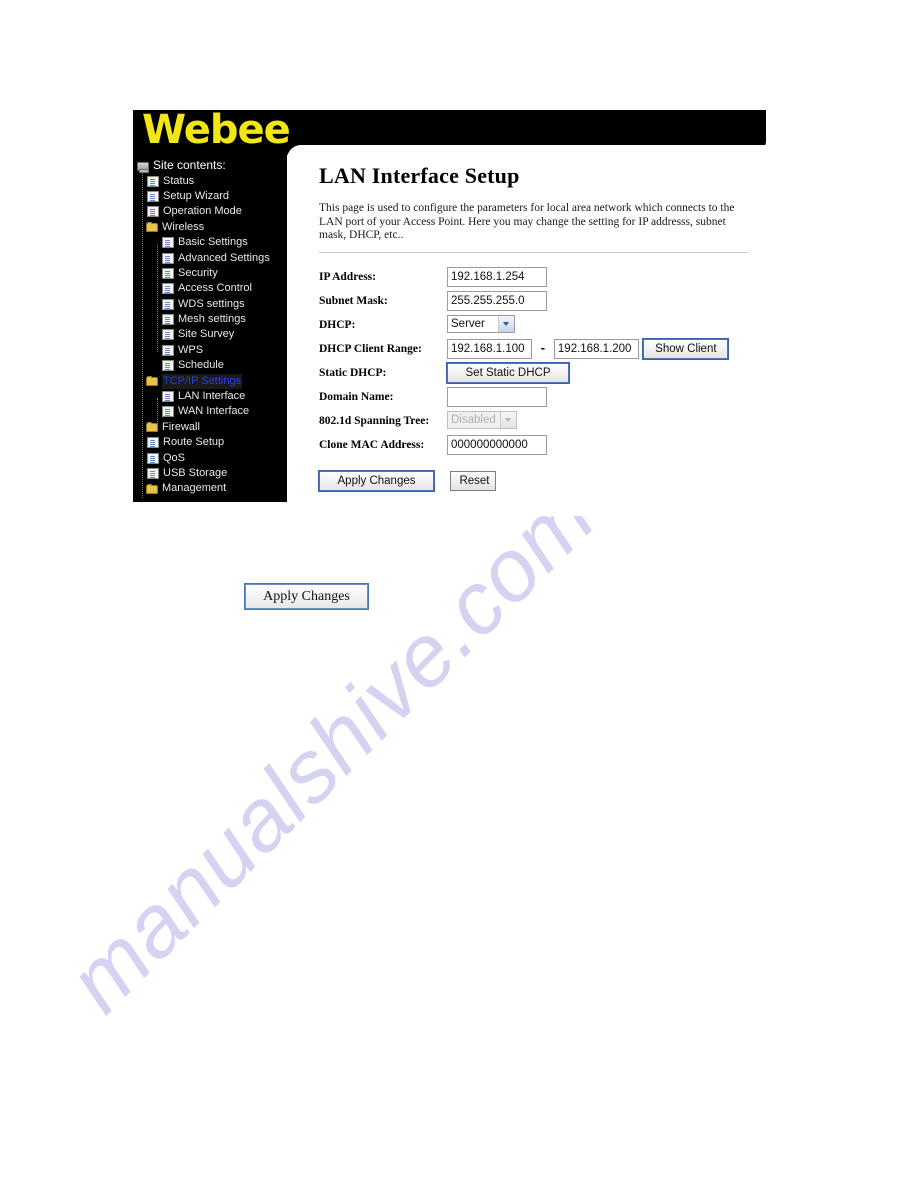  I want to click on sidebar-item-label: Schedule, so click(201, 365).